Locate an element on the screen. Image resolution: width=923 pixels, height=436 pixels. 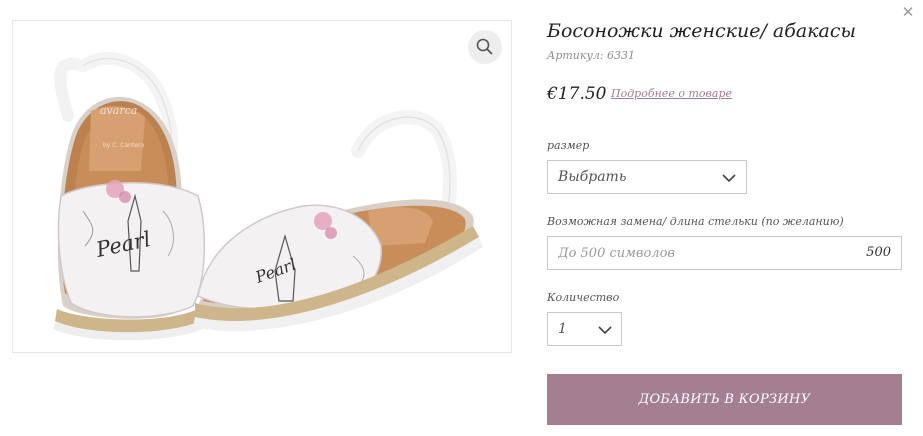
insole-input is located at coordinates (698, 253).